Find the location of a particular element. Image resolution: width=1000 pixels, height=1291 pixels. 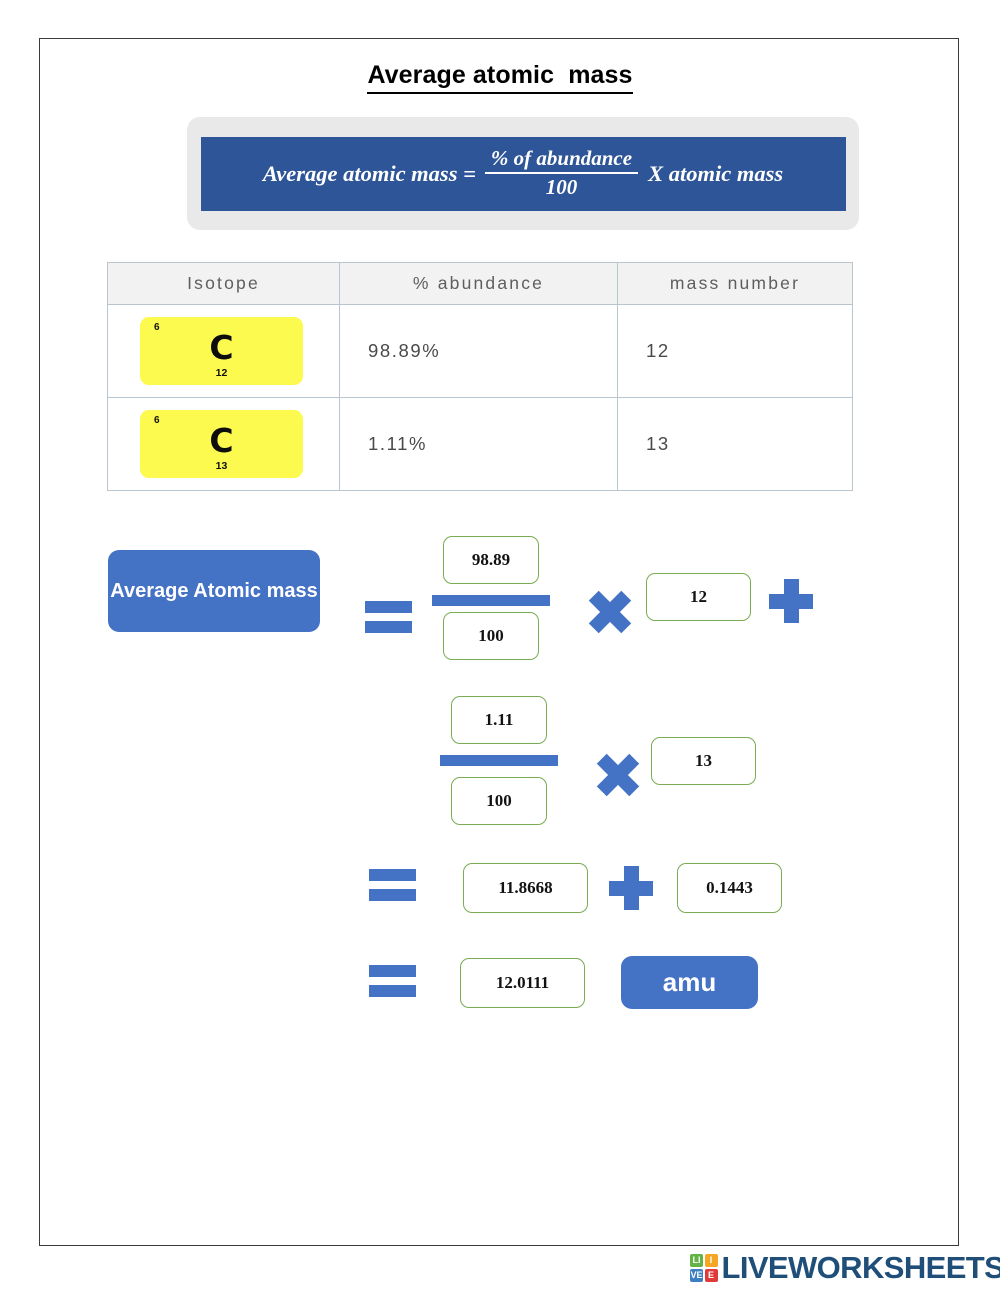

multiply-icon-row1 is located at coordinates (610, 612).